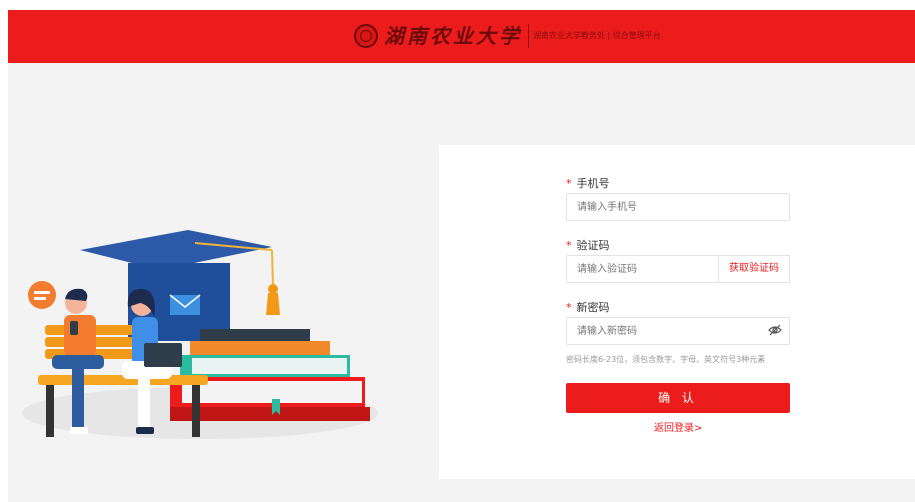  Describe the element at coordinates (678, 429) in the screenshot. I see `back-to-login-link: 返回登录>` at that location.